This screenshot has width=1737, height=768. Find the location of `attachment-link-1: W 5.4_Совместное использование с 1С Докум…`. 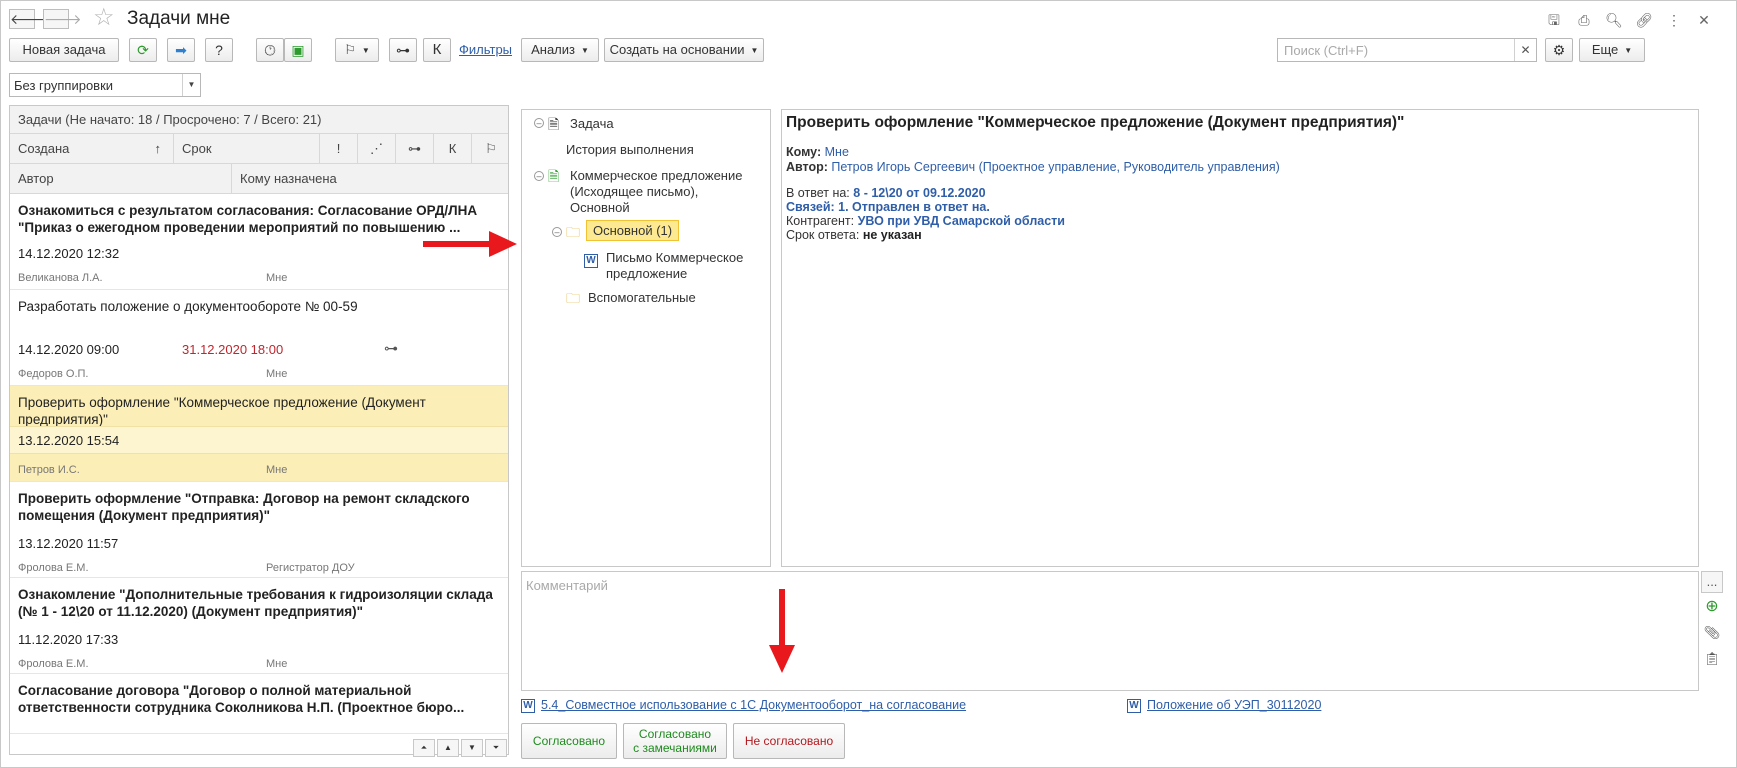

attachment-link-1: W 5.4_Совместное использование с 1С Докум… is located at coordinates (743, 705).